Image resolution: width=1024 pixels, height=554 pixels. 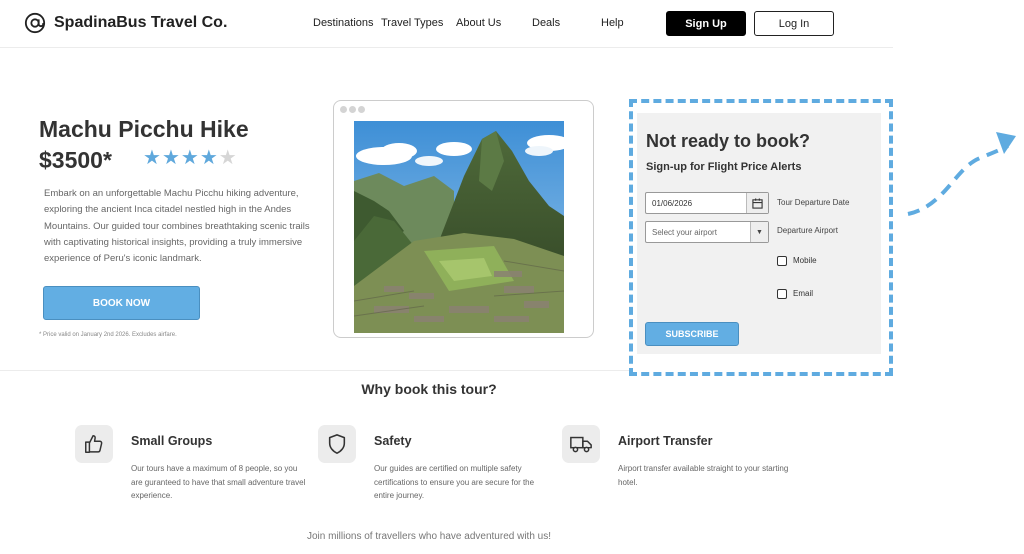 What do you see at coordinates (459, 227) in the screenshot?
I see `machu-picchu-photo` at bounding box center [459, 227].